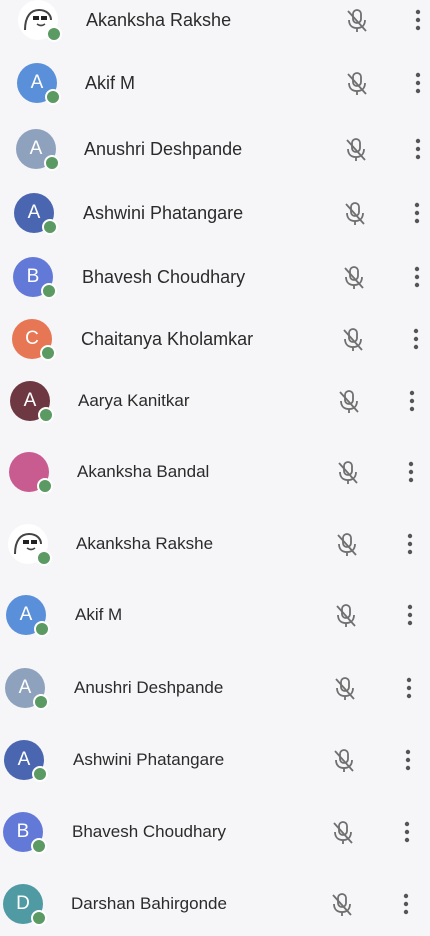 The height and width of the screenshot is (936, 430). I want to click on participant-row: D Darshan Bahirgonde, so click(210, 904).